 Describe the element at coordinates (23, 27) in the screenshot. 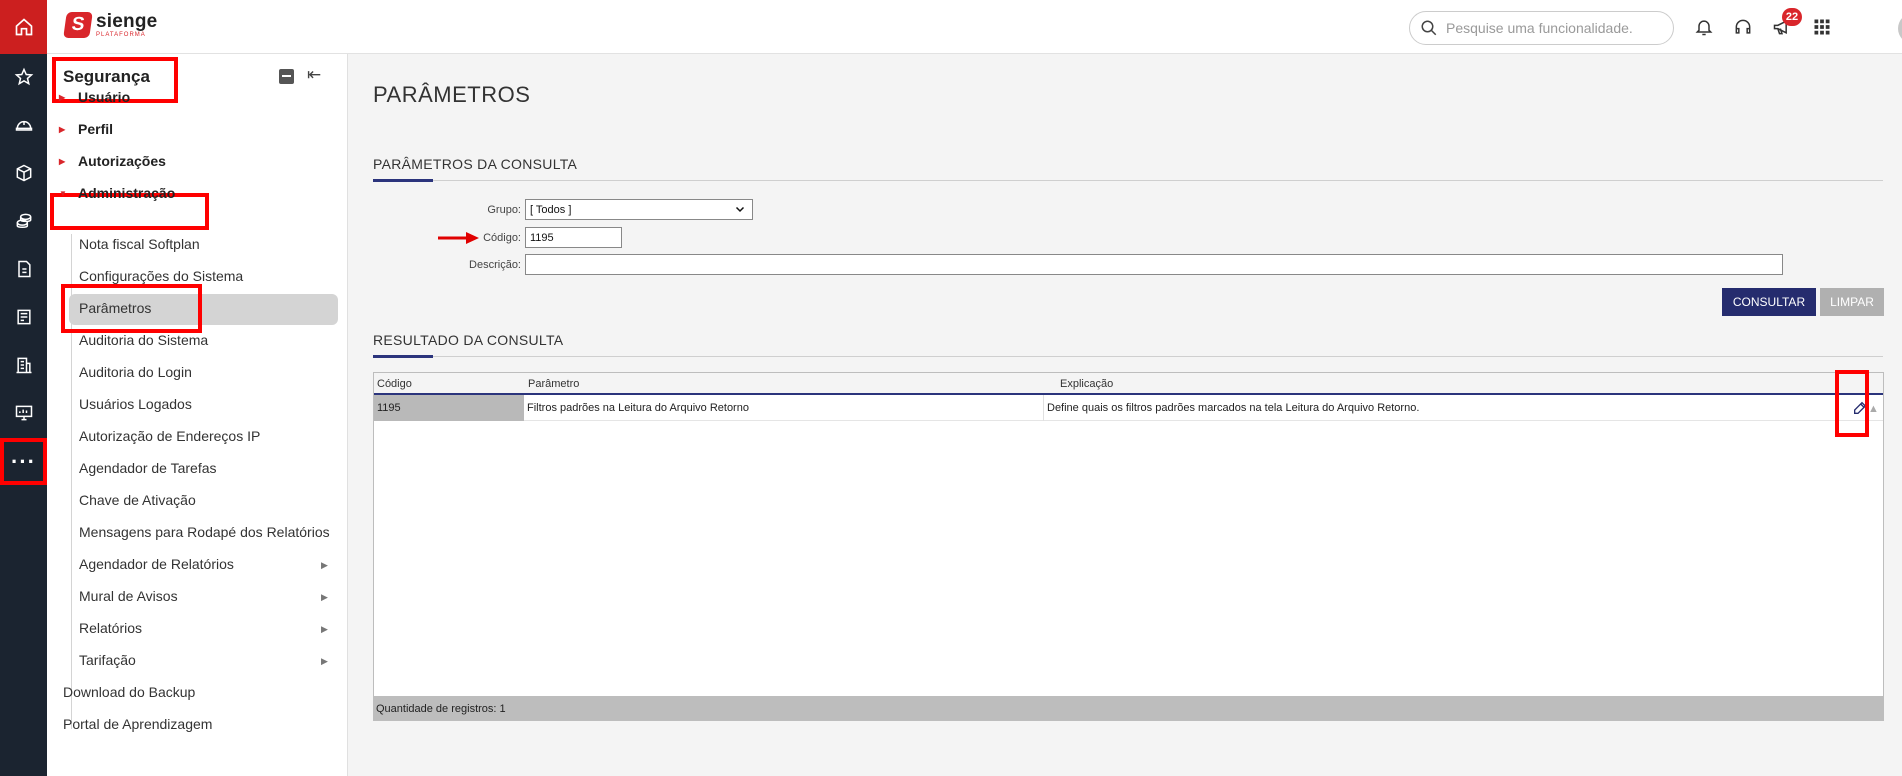

I see `home-icon` at that location.